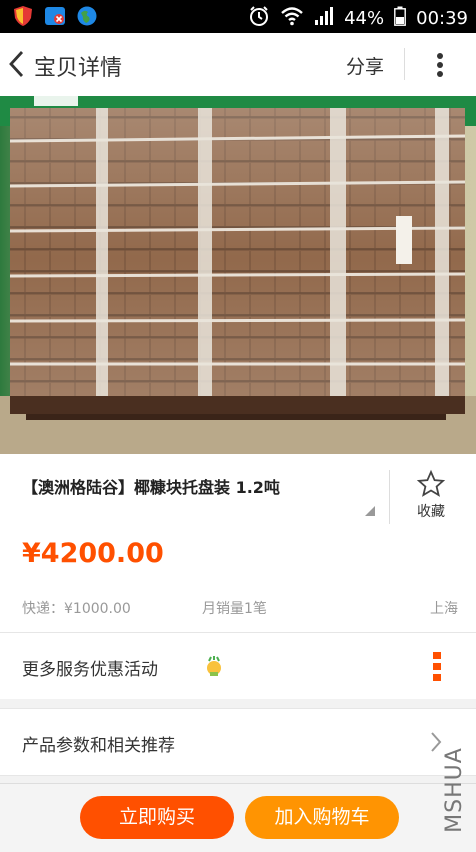 Image resolution: width=476 pixels, height=852 pixels. I want to click on info-divider, so click(389, 497).